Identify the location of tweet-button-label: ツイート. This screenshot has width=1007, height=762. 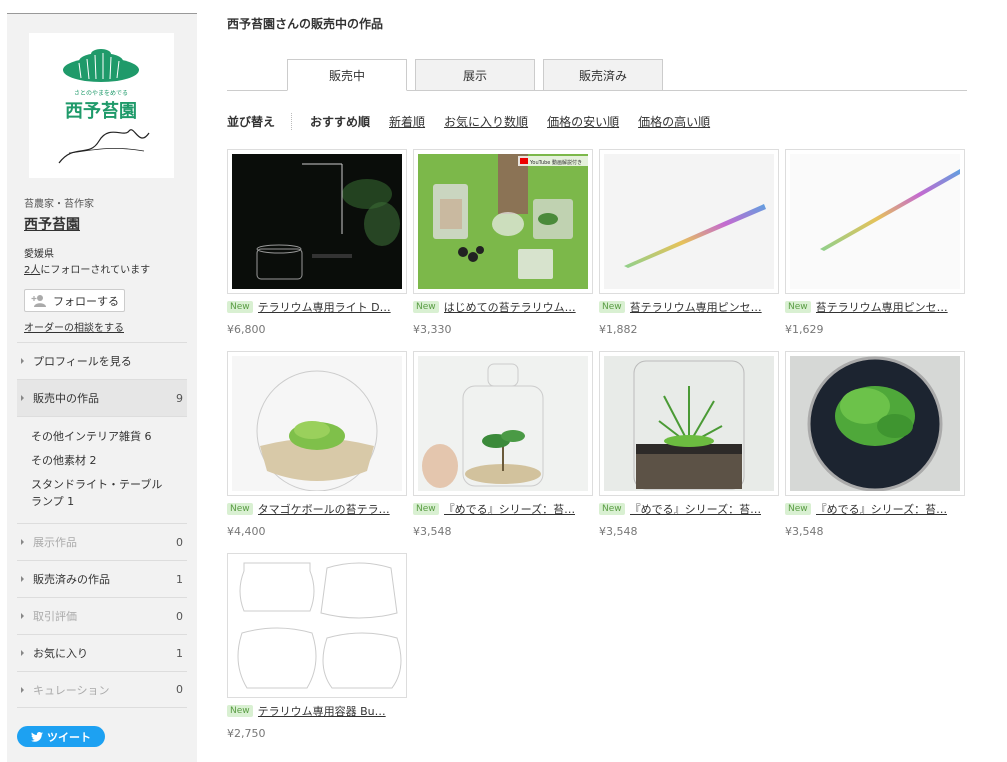
(69, 737).